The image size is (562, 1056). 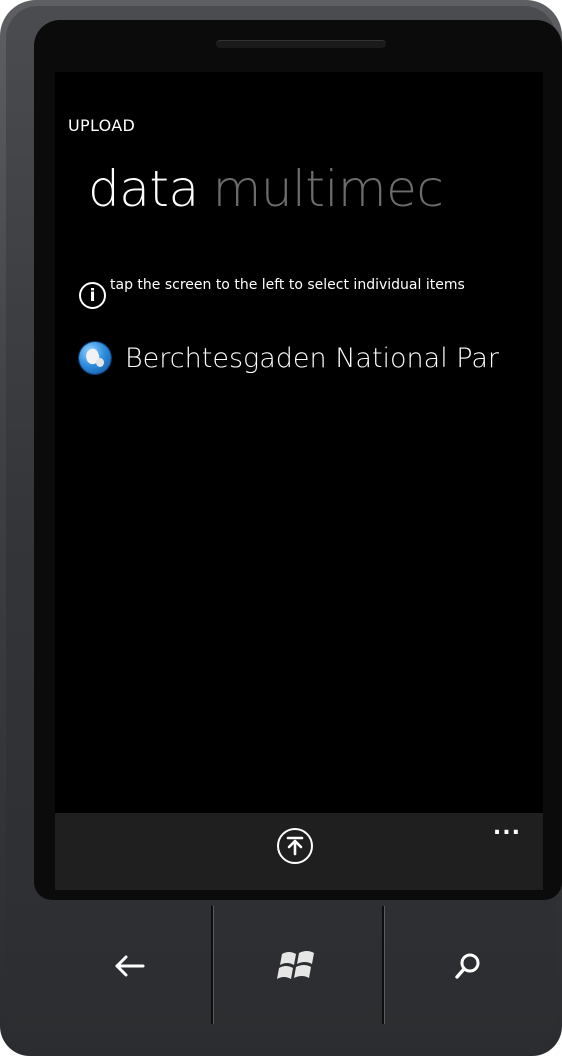 I want to click on windows-logo-icon, so click(x=295, y=965).